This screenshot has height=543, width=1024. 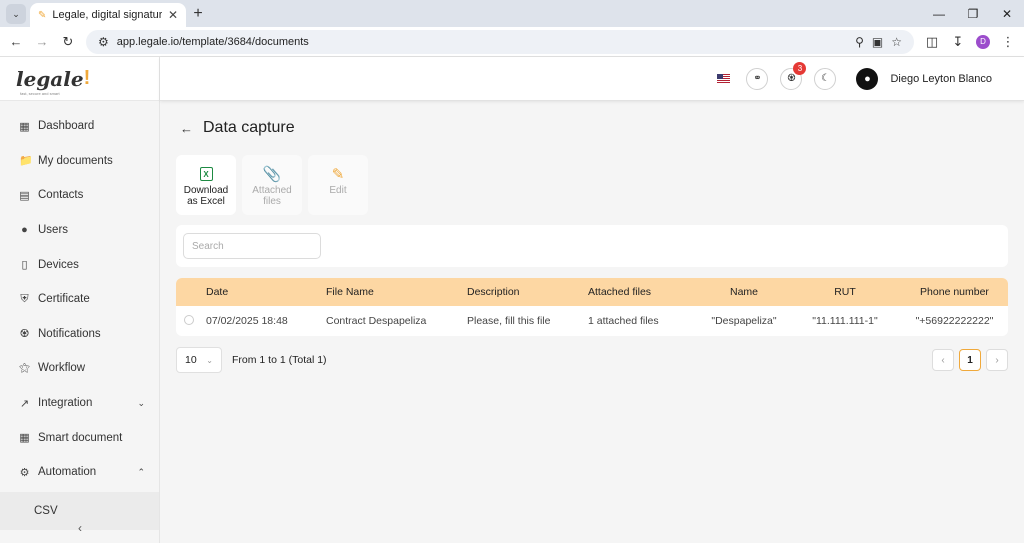 I want to click on headset-icon: ⚭, so click(x=757, y=78).